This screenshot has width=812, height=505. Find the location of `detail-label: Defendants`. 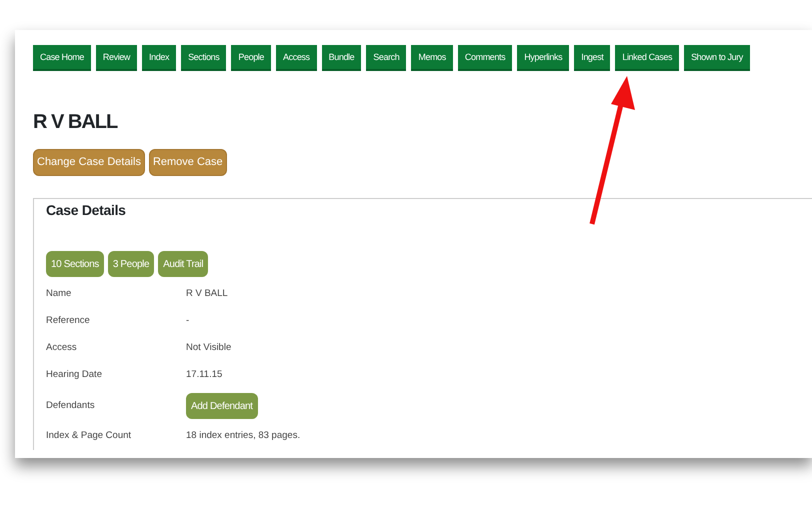

detail-label: Defendants is located at coordinates (71, 405).